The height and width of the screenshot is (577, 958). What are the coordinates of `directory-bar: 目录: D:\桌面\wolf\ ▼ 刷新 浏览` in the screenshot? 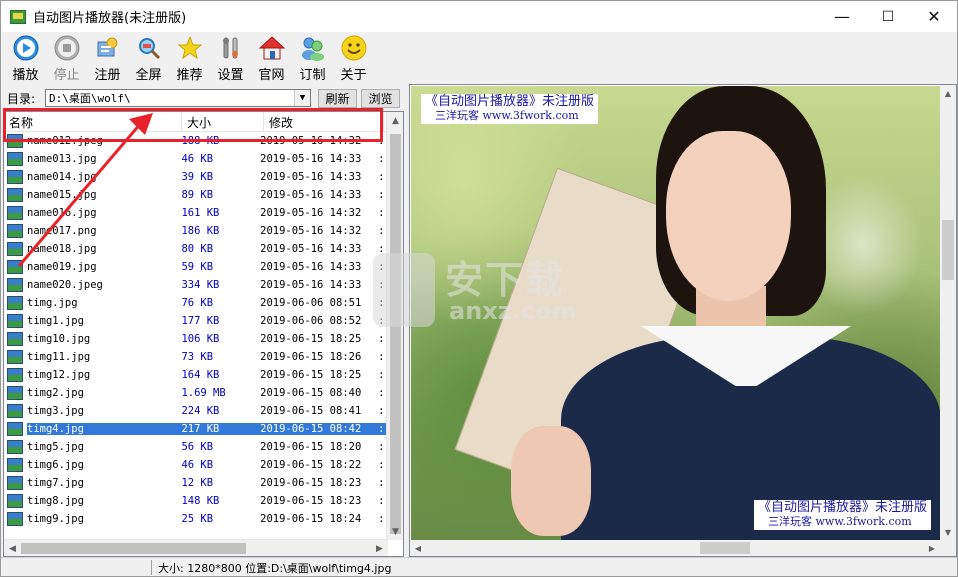 It's located at (203, 98).